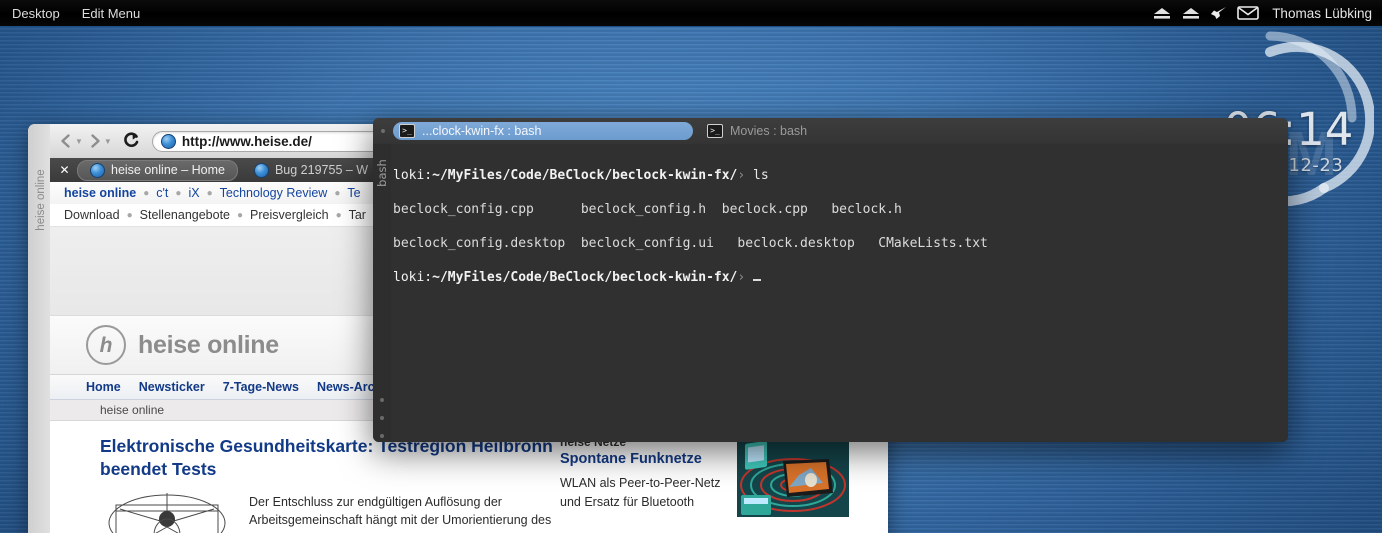  I want to click on nav-link-preisvergleich: Preisvergleich, so click(289, 215).